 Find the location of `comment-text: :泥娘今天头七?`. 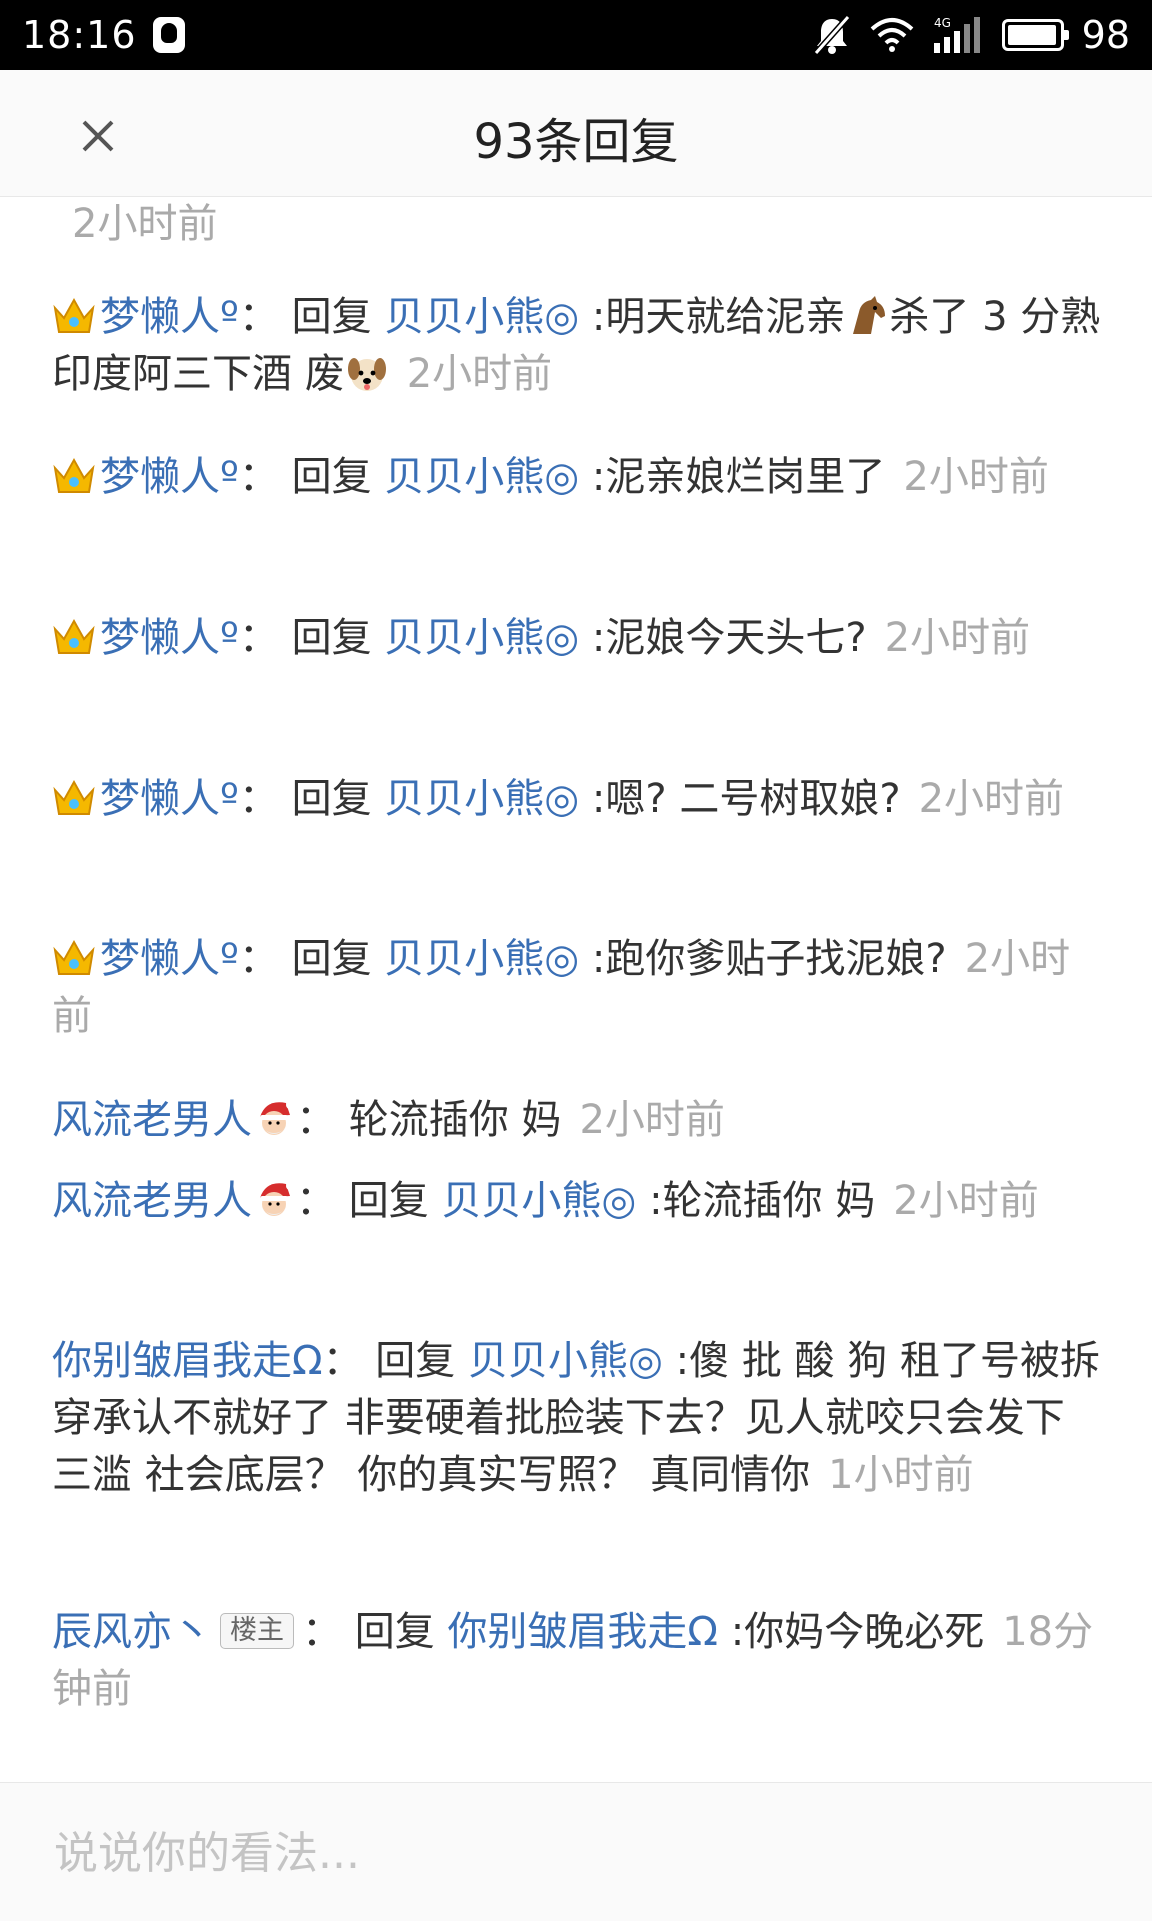

comment-text: :泥娘今天头七? is located at coordinates (729, 638).